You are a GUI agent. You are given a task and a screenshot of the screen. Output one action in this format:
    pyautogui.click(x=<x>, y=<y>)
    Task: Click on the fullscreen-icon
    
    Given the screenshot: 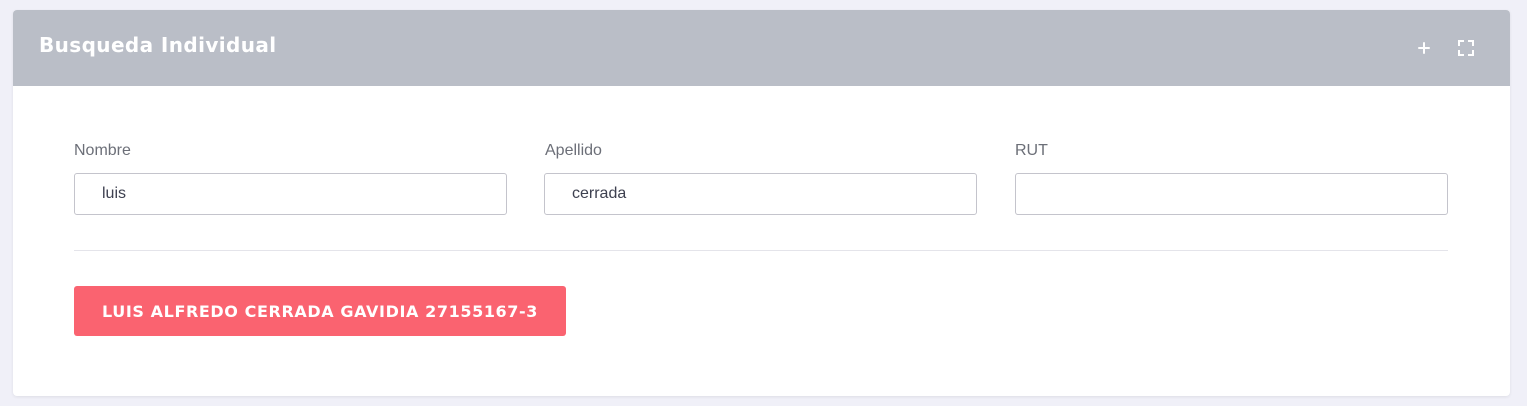 What is the action you would take?
    pyautogui.click(x=1466, y=48)
    